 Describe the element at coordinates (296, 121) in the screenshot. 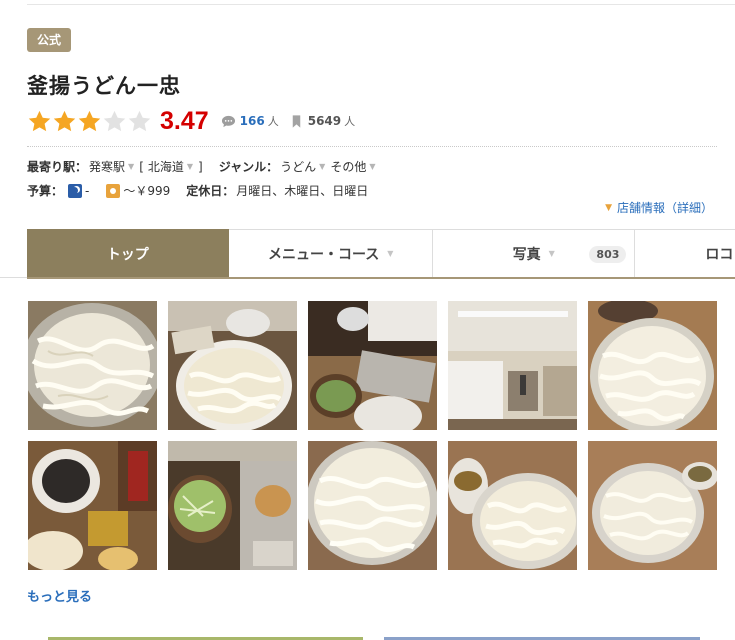

I see `bookmark-icon` at that location.